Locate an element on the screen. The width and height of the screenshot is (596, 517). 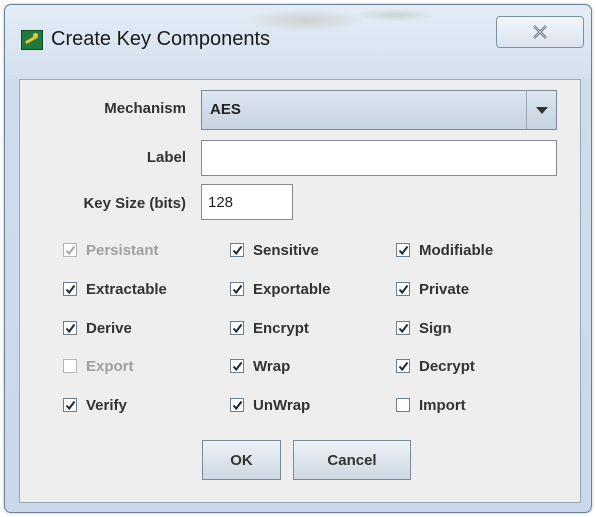
checkbox-verify: Verify is located at coordinates (95, 405).